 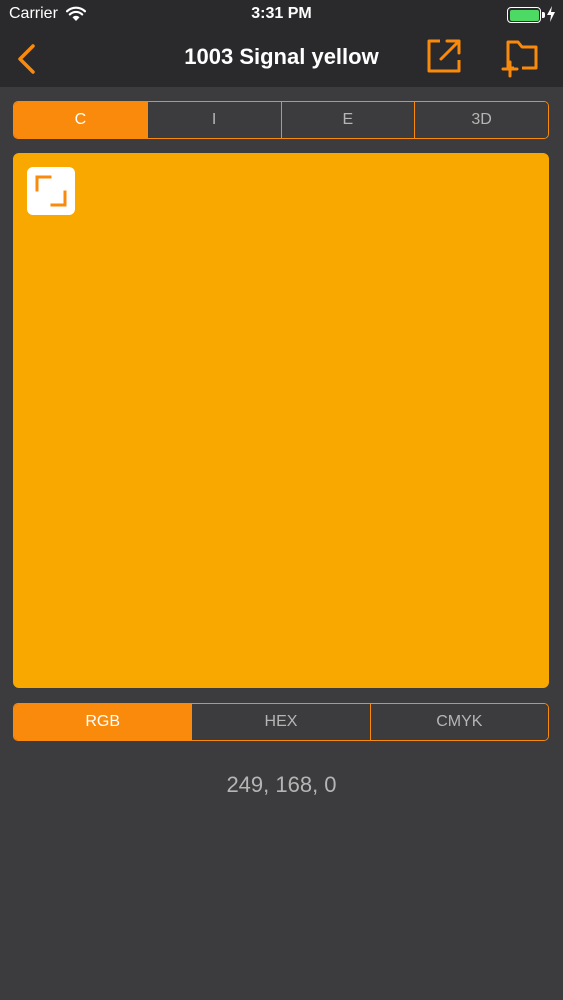 I want to click on battery-icon, so click(x=526, y=15).